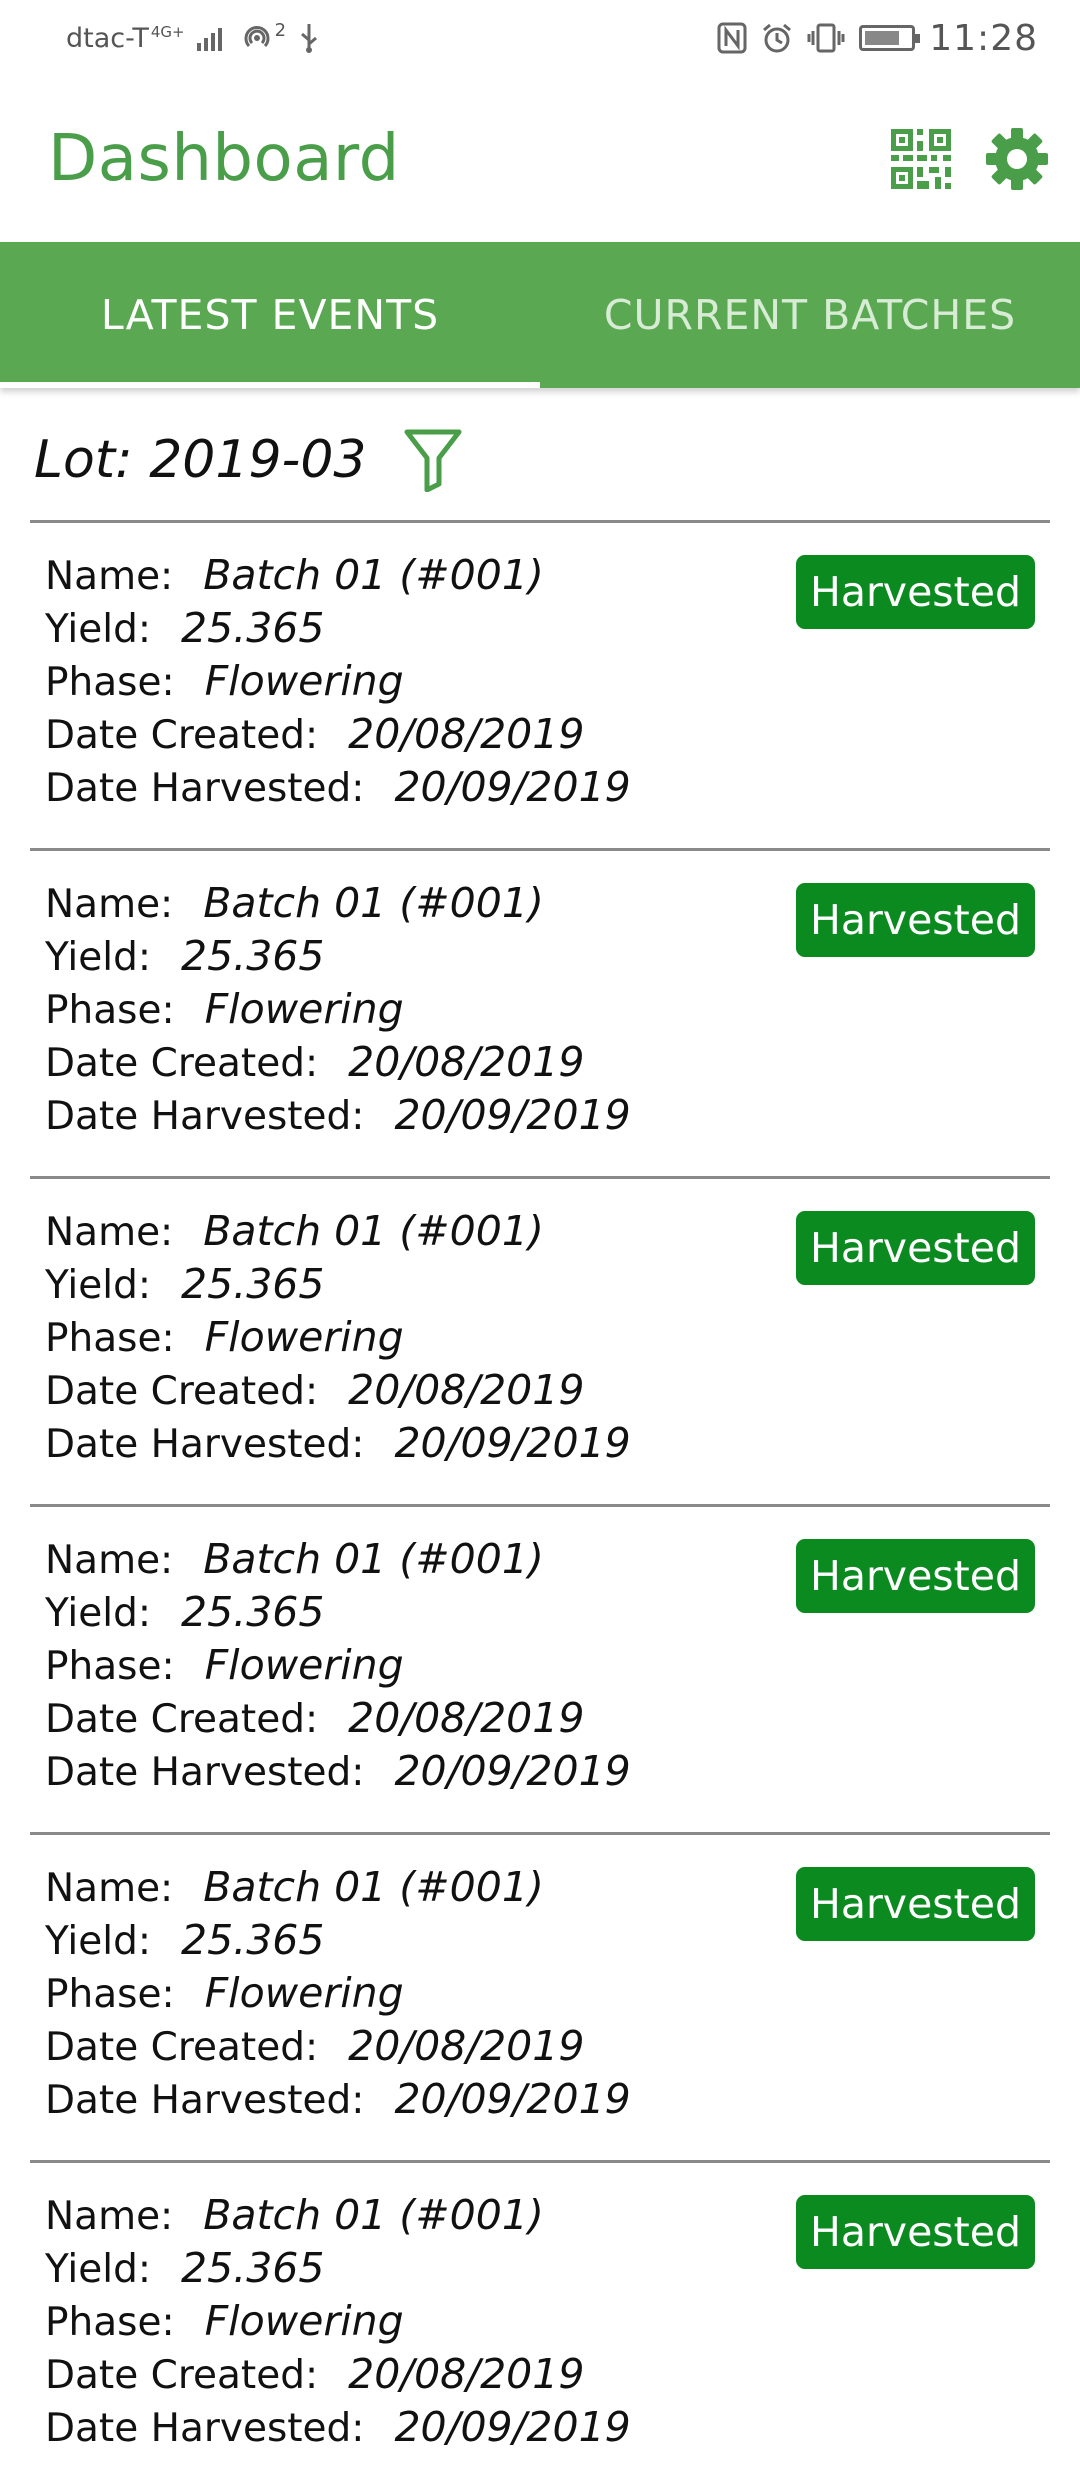 The height and width of the screenshot is (2488, 1080). What do you see at coordinates (270, 315) in the screenshot?
I see `tab-latest-events: LATEST EVENTS` at bounding box center [270, 315].